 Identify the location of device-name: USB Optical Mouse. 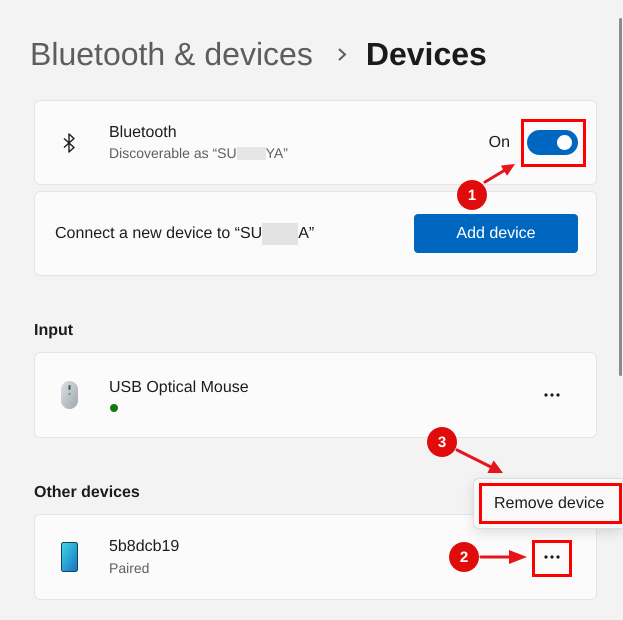
(179, 388).